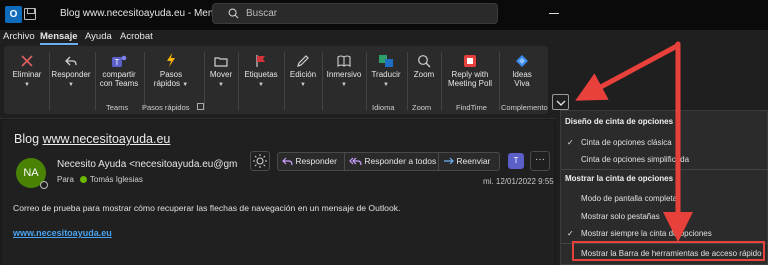  Describe the element at coordinates (116, 179) in the screenshot. I see `recipient-name: Tomás Iglesias` at that location.